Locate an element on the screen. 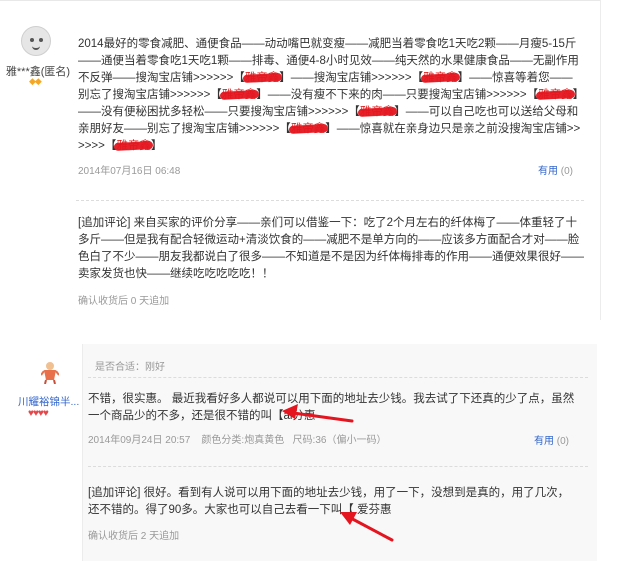 Image resolution: width=633 pixels, height=561 pixels. avatar-eye-left is located at coordinates (32, 40).